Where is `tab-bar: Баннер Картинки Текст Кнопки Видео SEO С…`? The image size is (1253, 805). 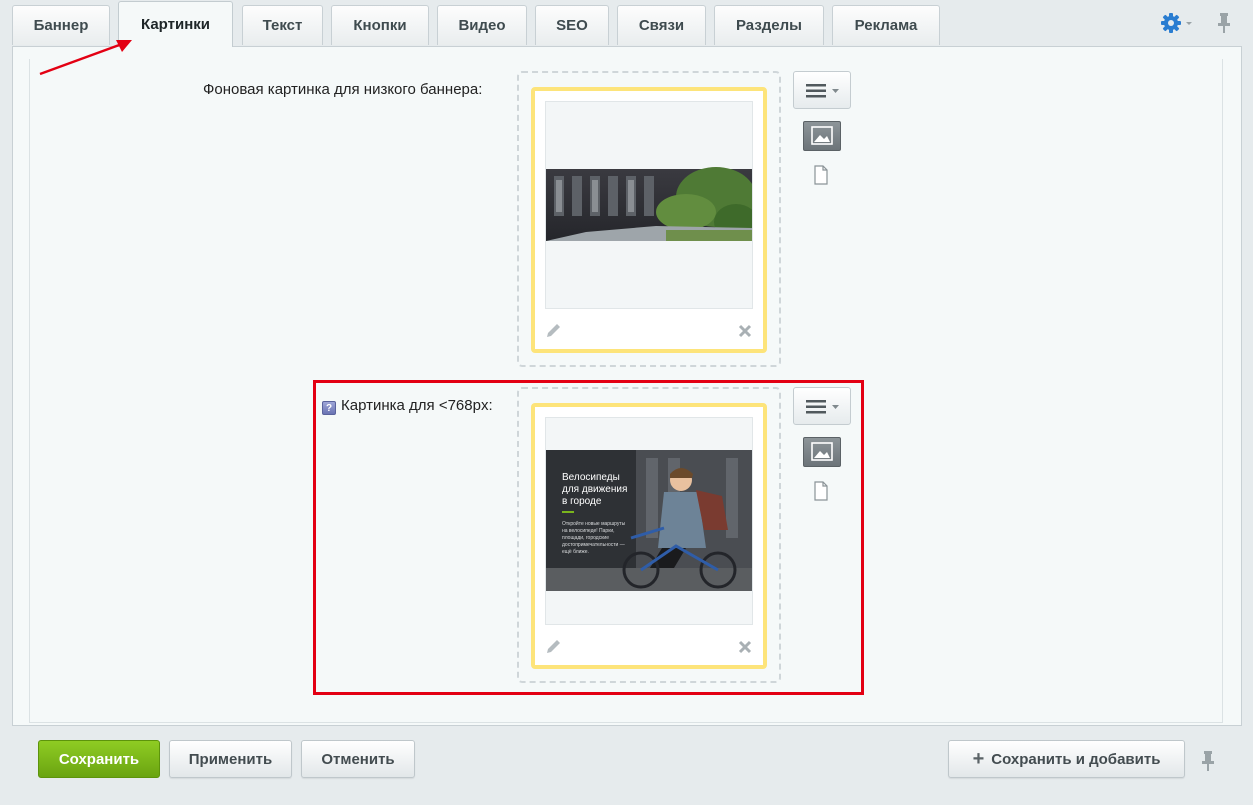
tab-bar: Баннер Картинки Текст Кнопки Видео SEO С… is located at coordinates (626, 23).